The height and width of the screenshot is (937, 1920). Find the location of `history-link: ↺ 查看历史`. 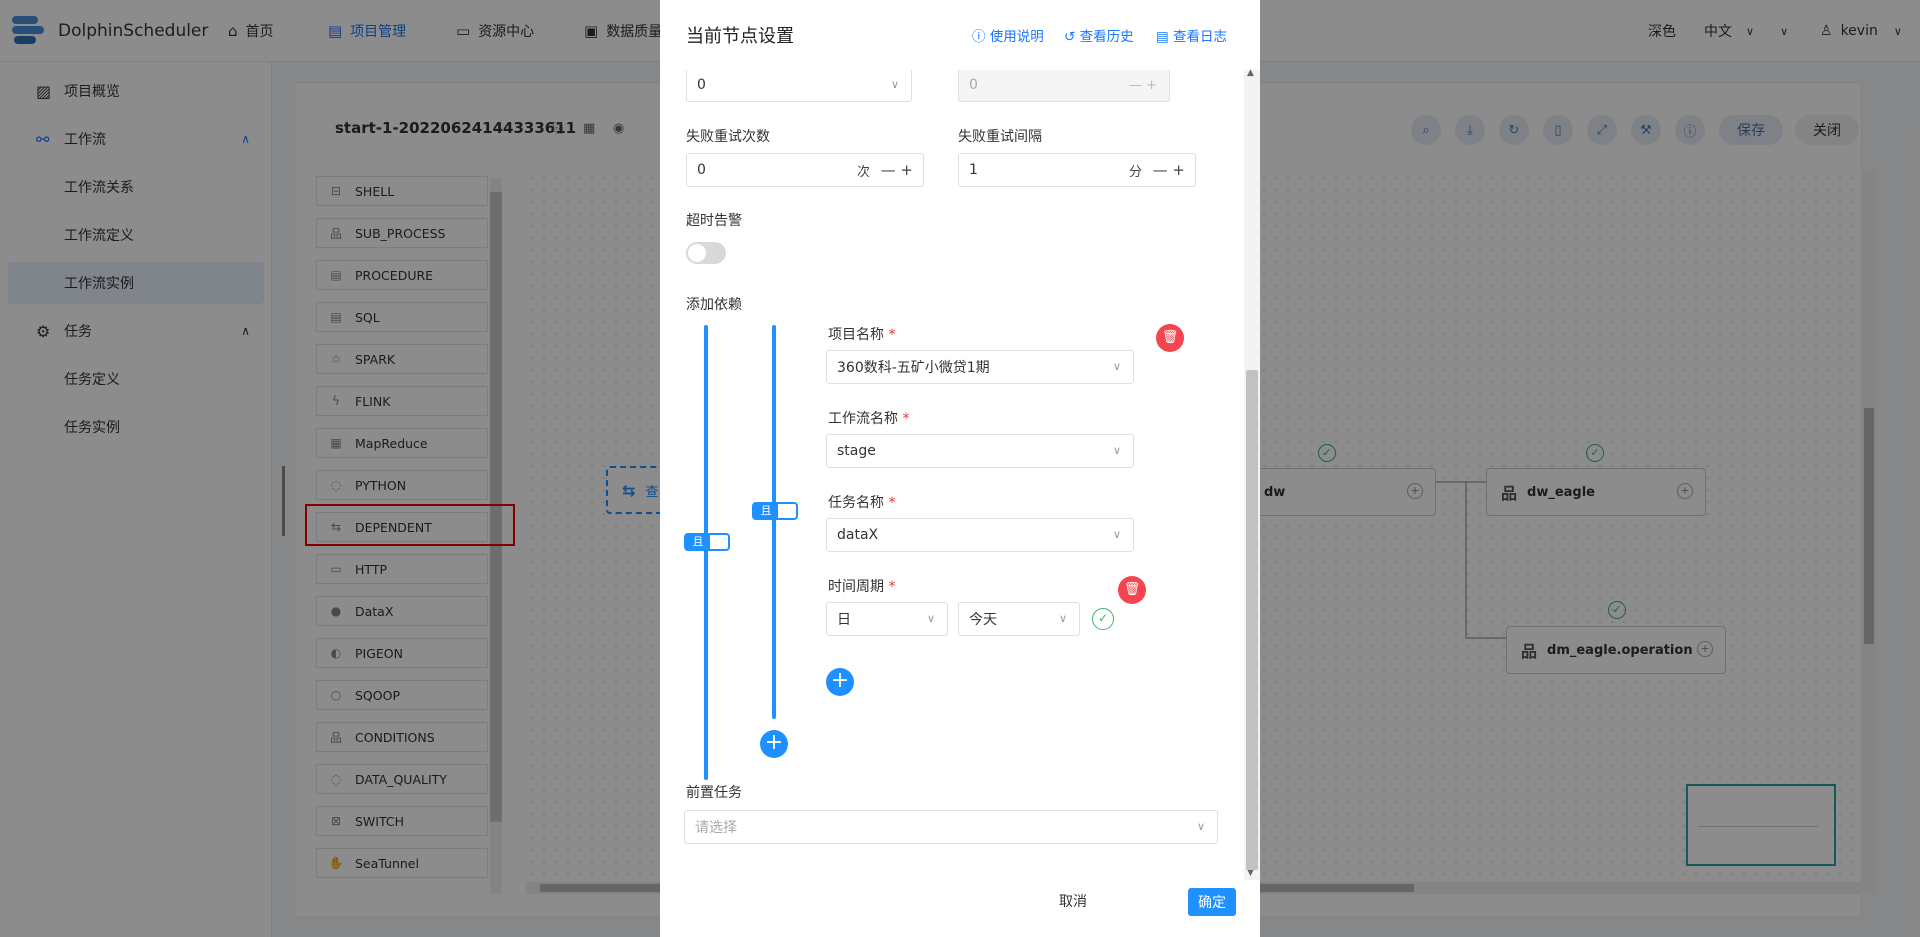

history-link: ↺ 查看历史 is located at coordinates (1099, 35).